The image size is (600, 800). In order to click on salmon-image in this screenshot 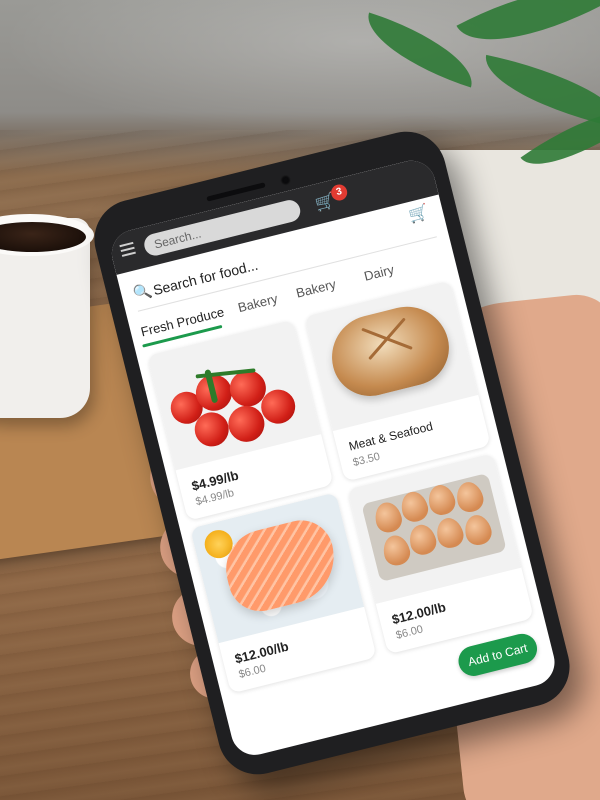, I will do `click(277, 568)`.